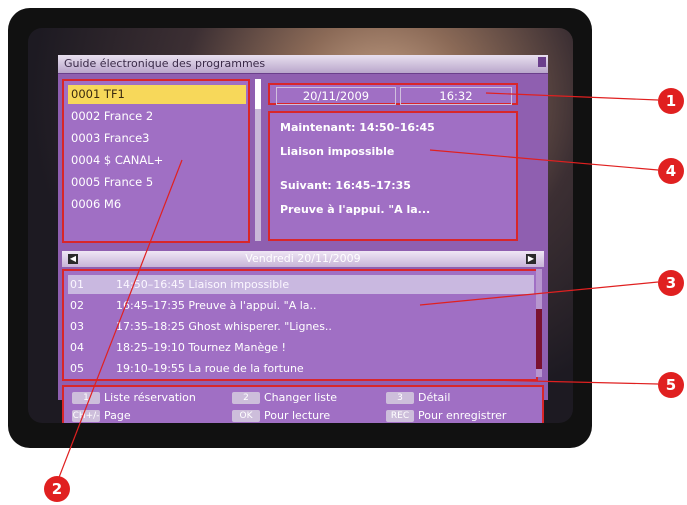 This screenshot has height=505, width=687. Describe the element at coordinates (57, 489) in the screenshot. I see `callout-2: 2` at that location.